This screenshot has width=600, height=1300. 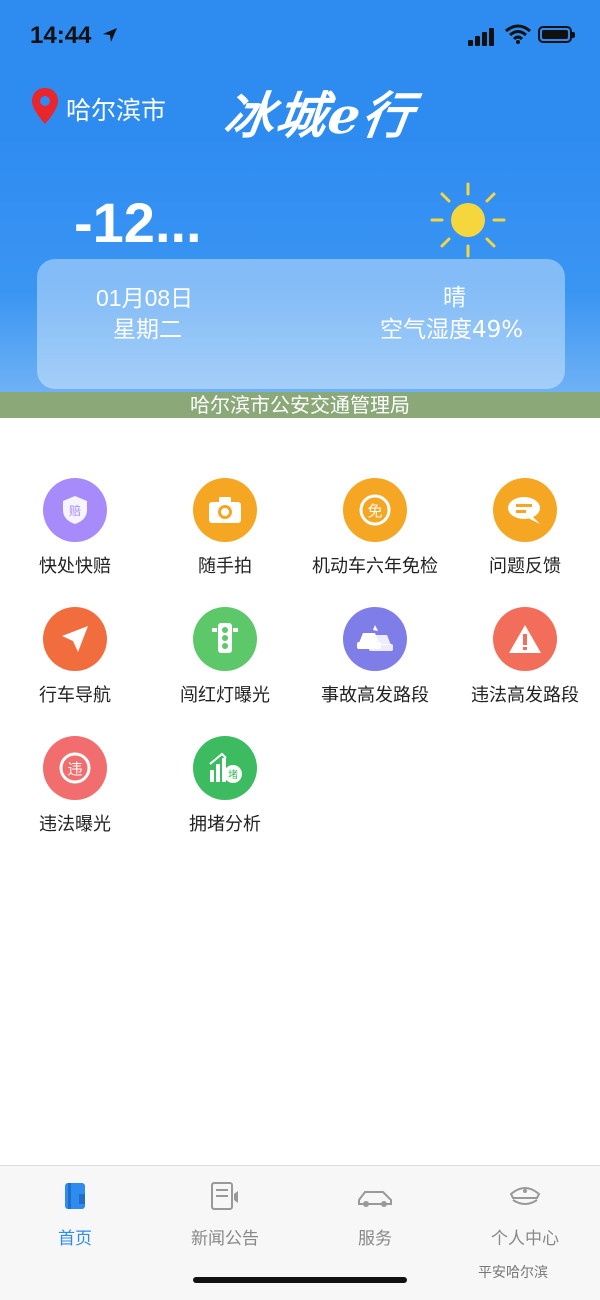 What do you see at coordinates (556, 34) in the screenshot?
I see `battery-icon` at bounding box center [556, 34].